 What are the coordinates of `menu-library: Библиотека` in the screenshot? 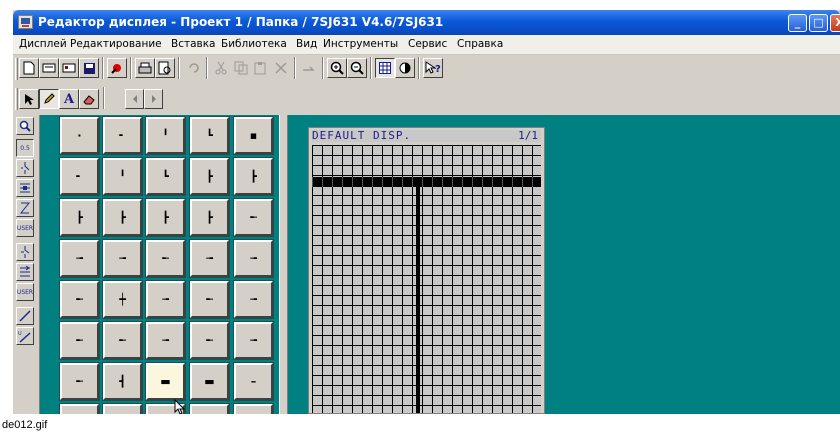 It's located at (254, 44).